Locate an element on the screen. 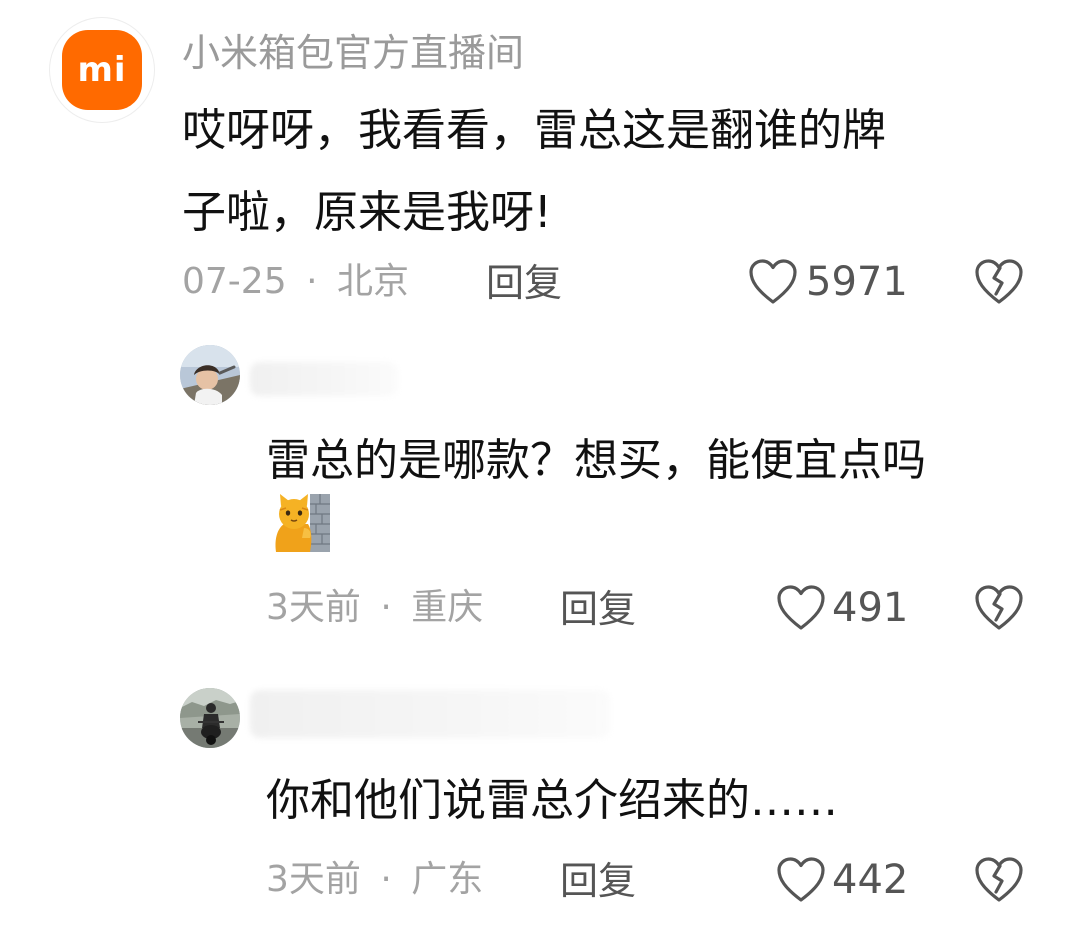 The width and height of the screenshot is (1080, 942). comment-text: 雷总的是哪款？想买，能便宜点吗 is located at coordinates (596, 460).